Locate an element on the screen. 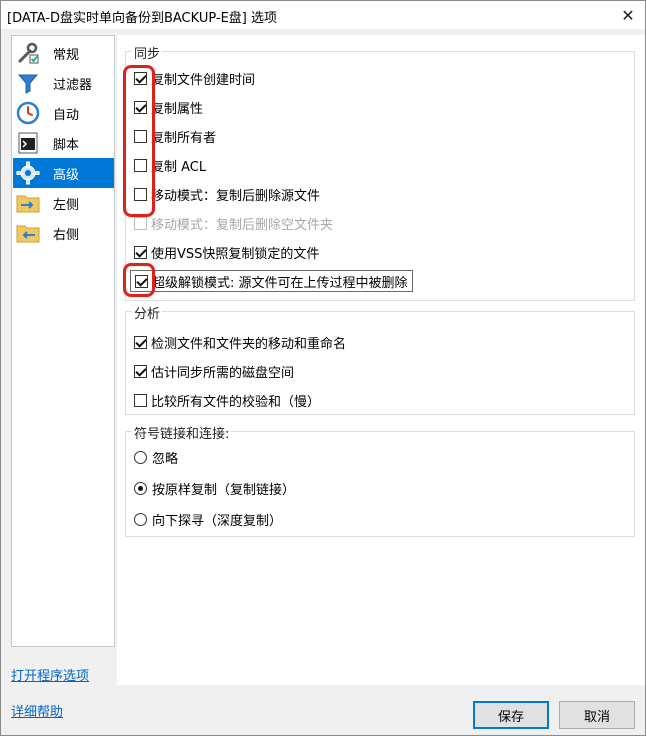 The height and width of the screenshot is (736, 646). sync-option-super-unlock: 超级解锁模式: 源文件可在上传过程中被删除 is located at coordinates (271, 281).